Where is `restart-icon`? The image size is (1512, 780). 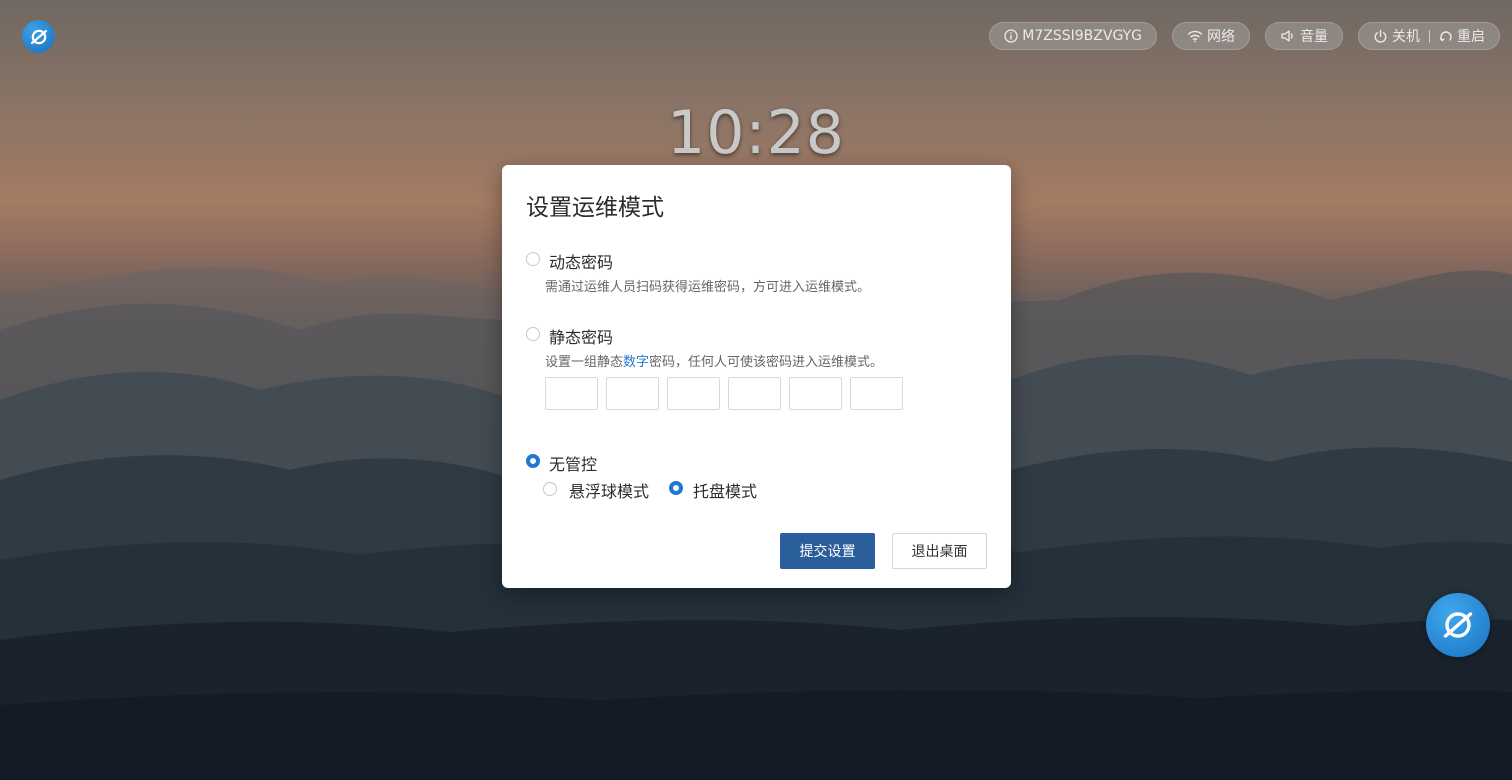
restart-icon is located at coordinates (1445, 36).